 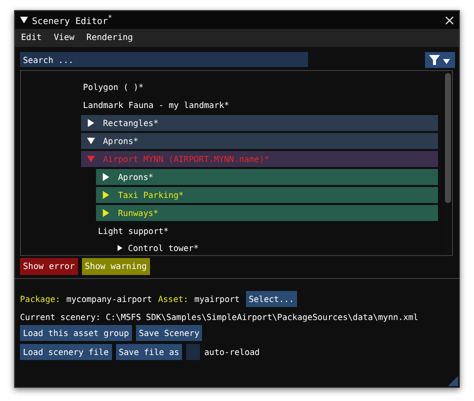 What do you see at coordinates (64, 38) in the screenshot?
I see `menu-item: View` at bounding box center [64, 38].